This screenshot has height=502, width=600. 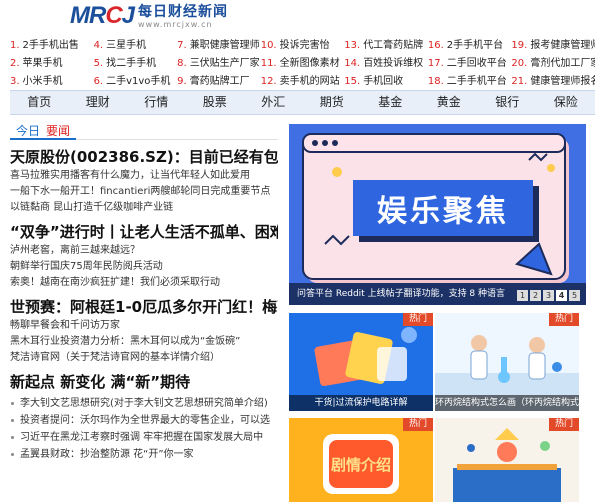 What do you see at coordinates (144, 132) in the screenshot?
I see `section-header: 今日 要闻` at bounding box center [144, 132].